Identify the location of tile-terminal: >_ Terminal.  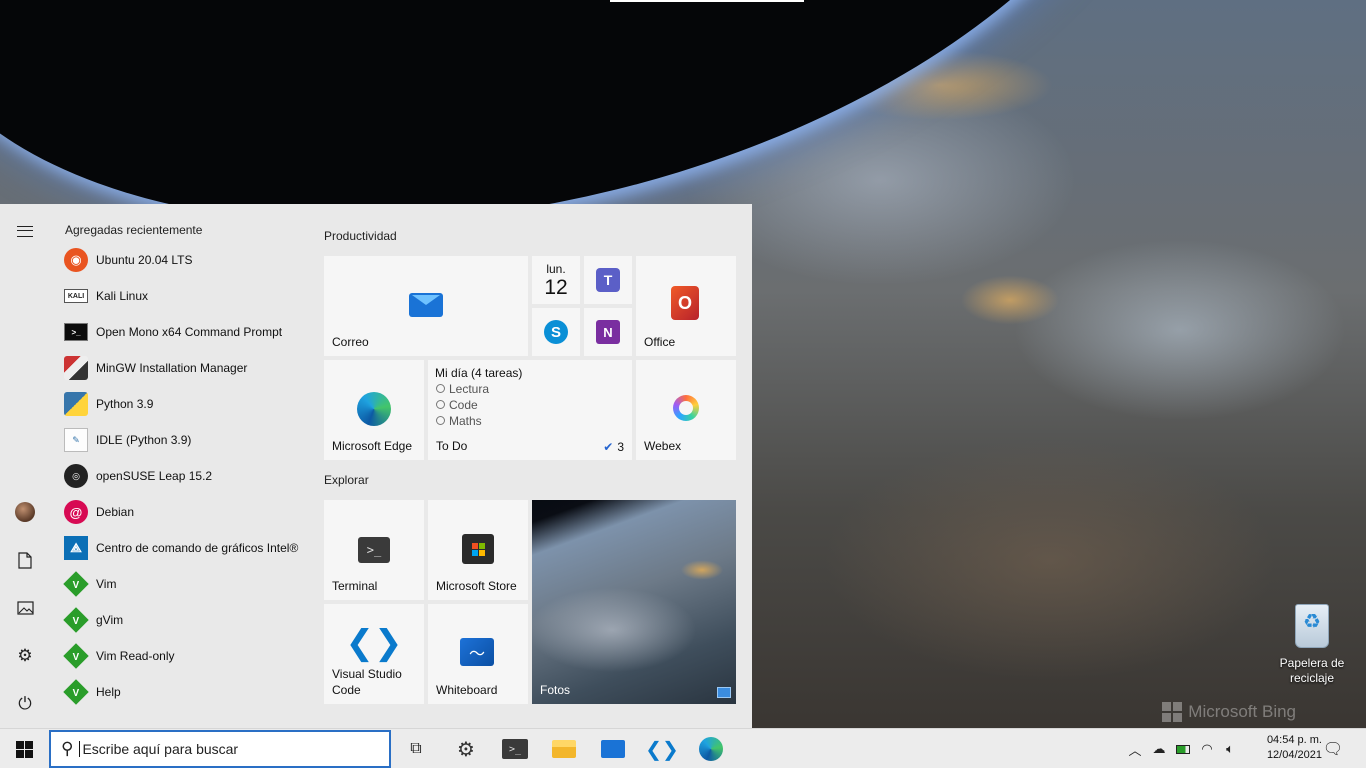
(374, 550).